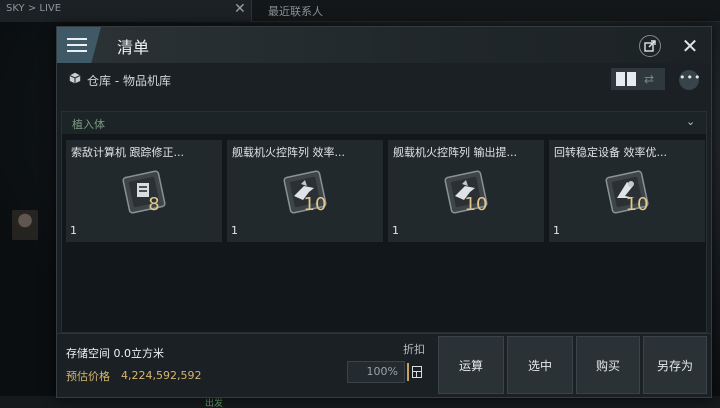 The height and width of the screenshot is (408, 720). I want to click on popout-button, so click(650, 46).